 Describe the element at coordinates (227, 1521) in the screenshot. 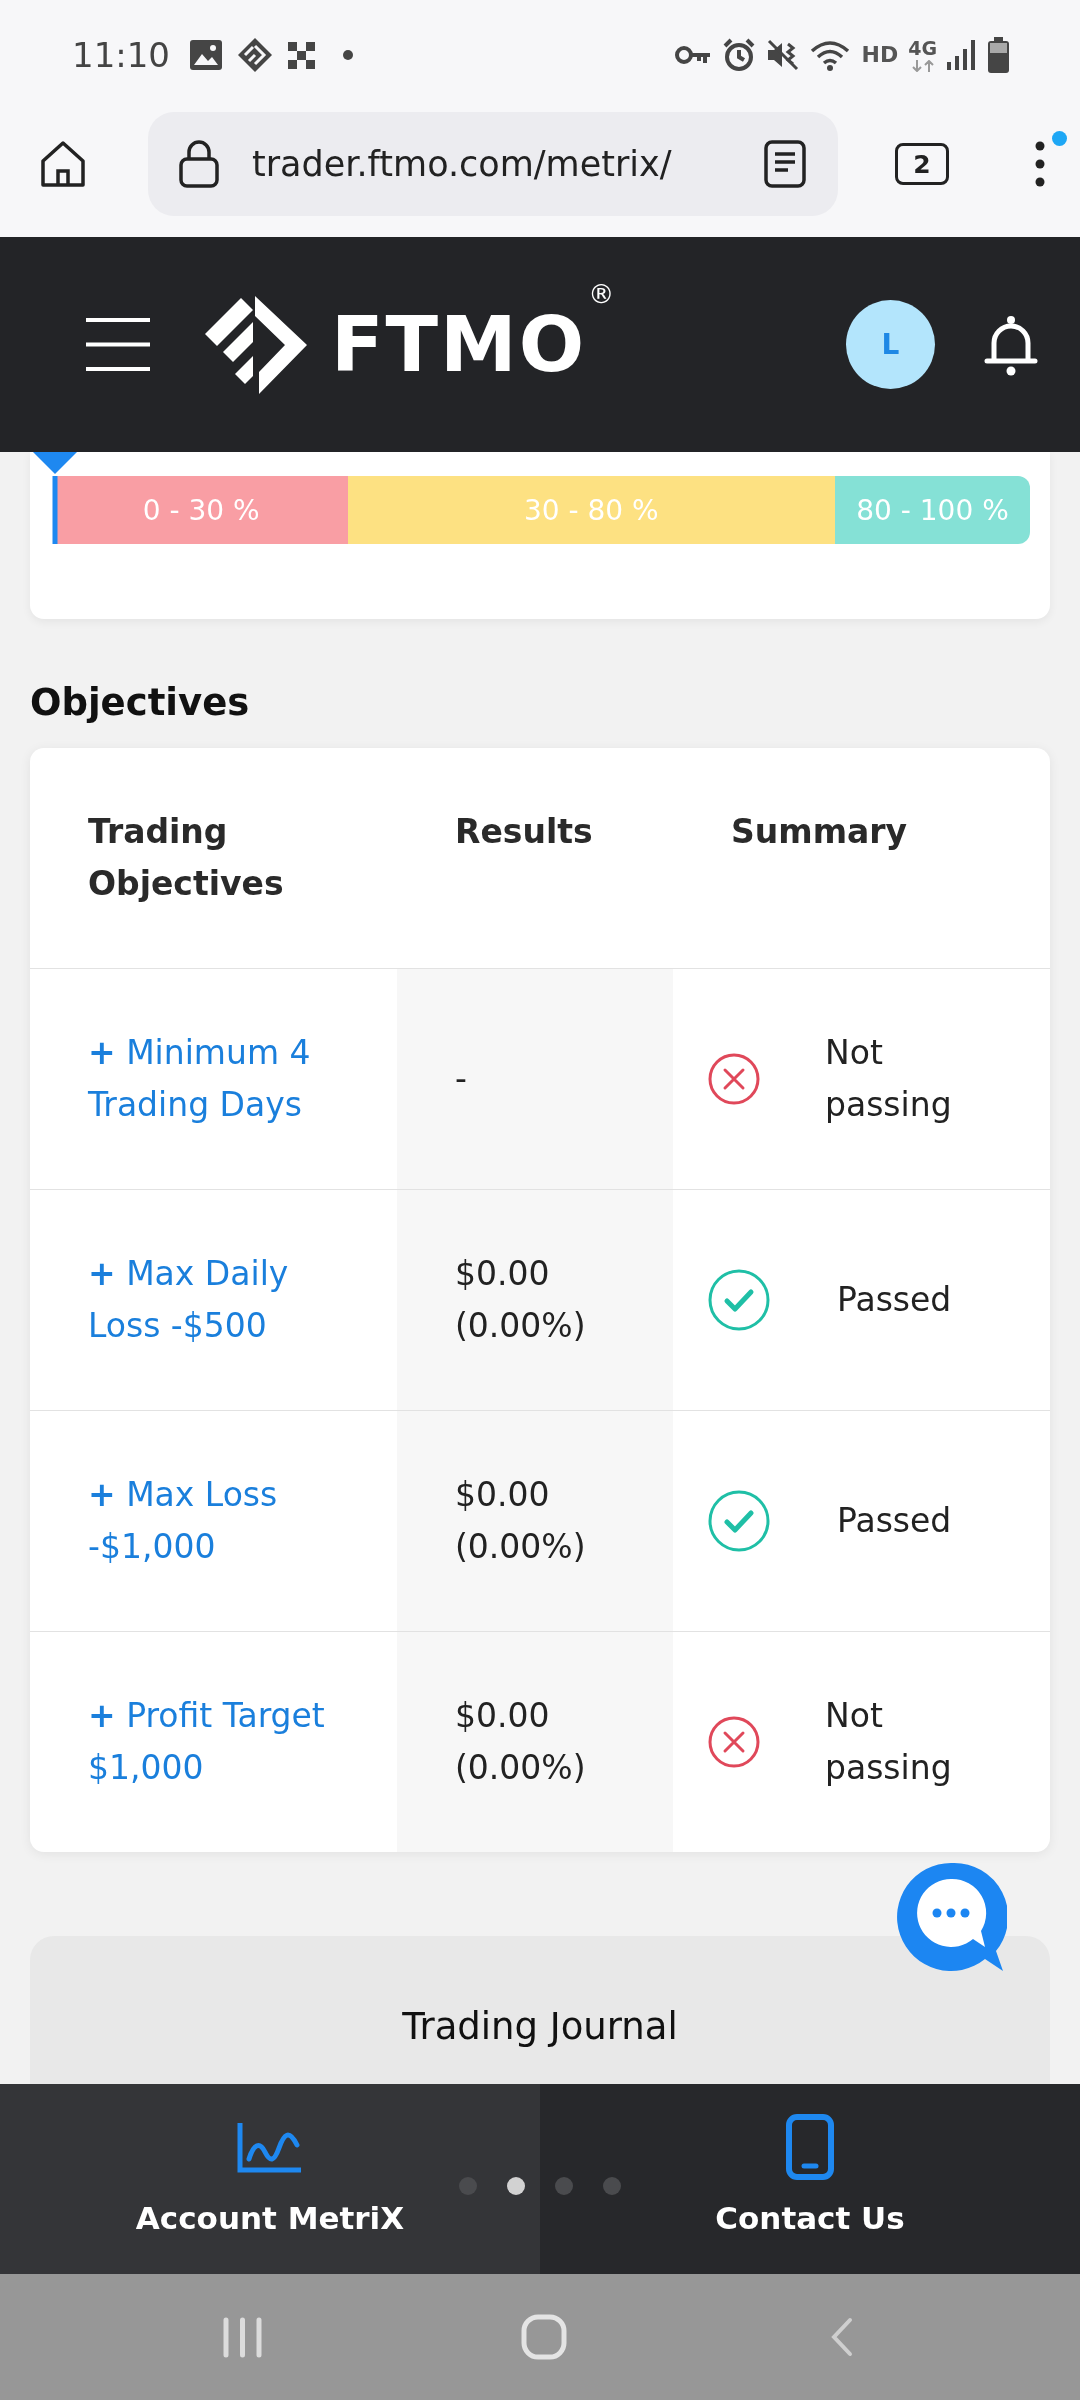

I see `objective-link: + Max Loss -$1,000` at that location.